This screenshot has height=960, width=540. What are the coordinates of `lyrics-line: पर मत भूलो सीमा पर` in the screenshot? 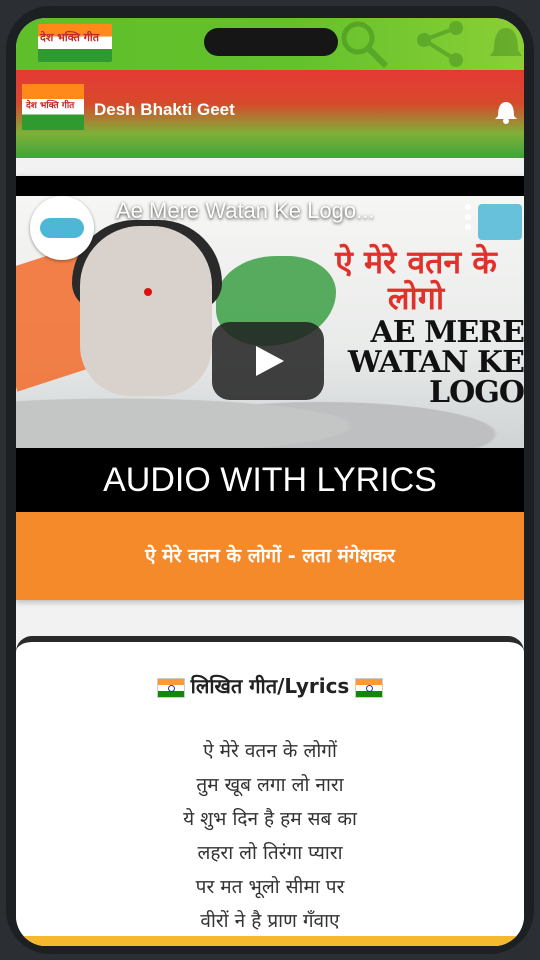 It's located at (270, 887).